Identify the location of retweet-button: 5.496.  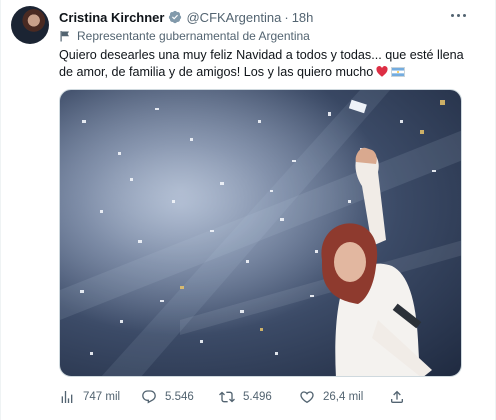
(245, 397).